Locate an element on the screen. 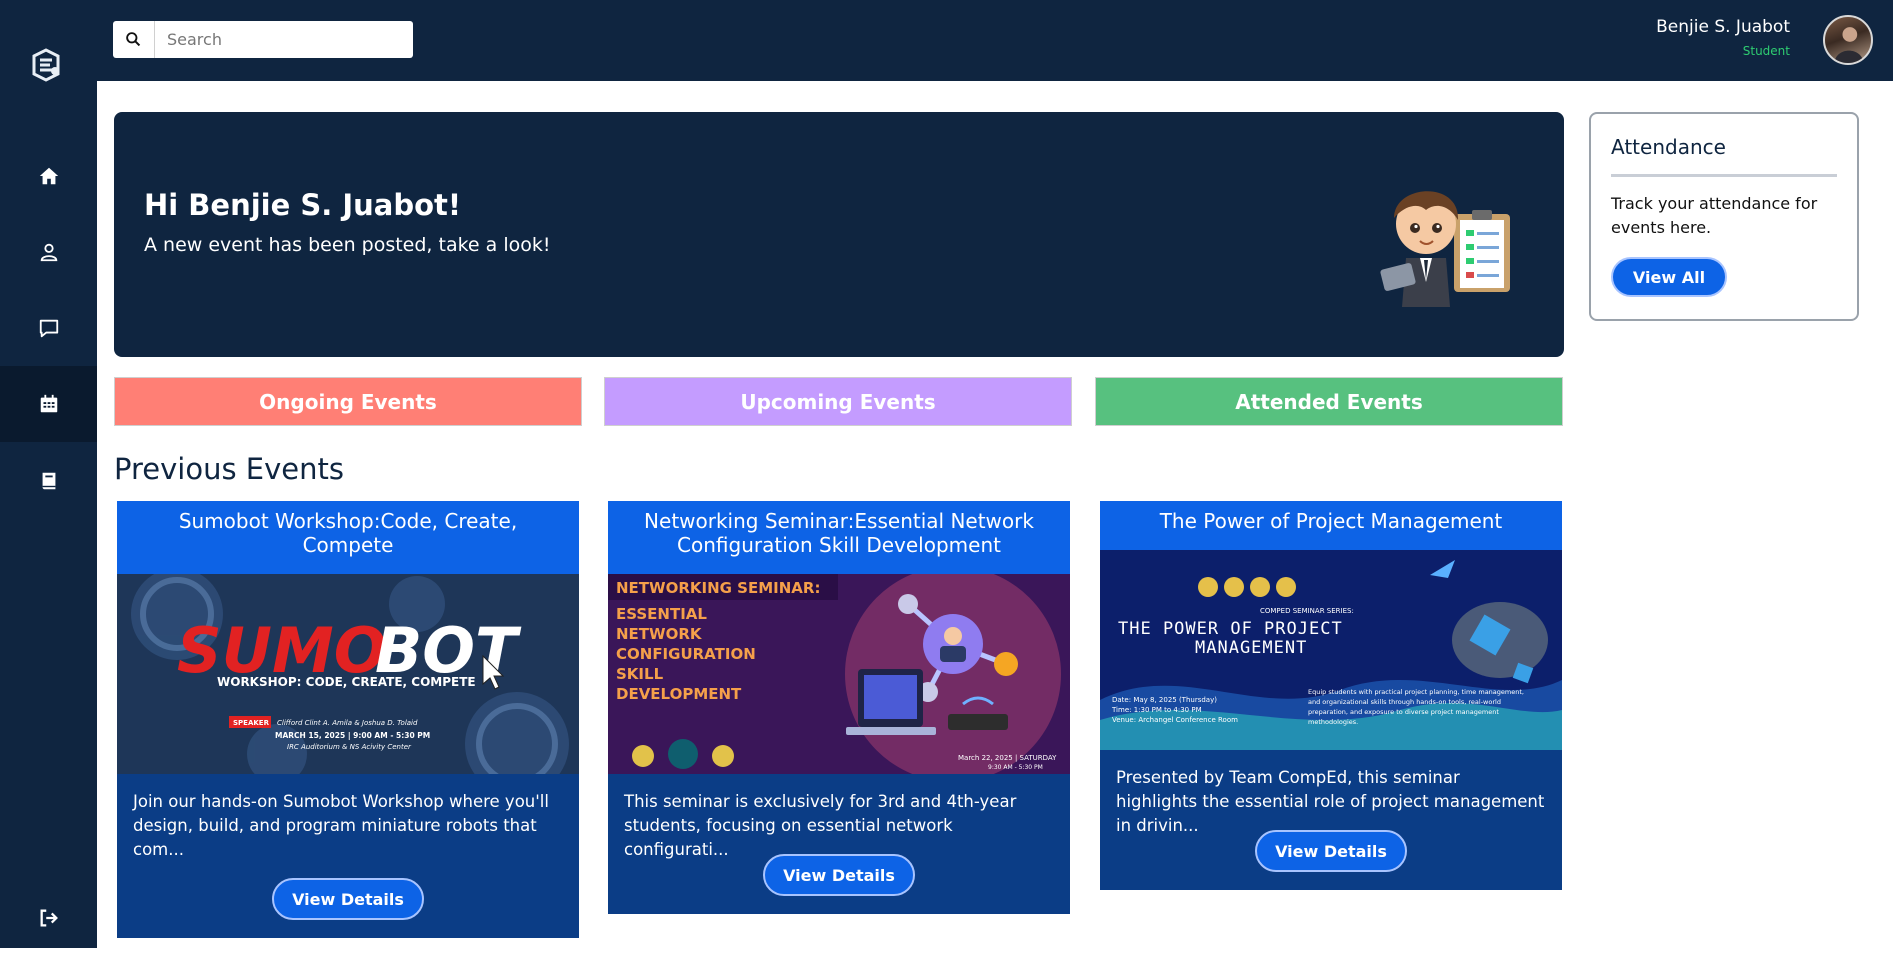 The height and width of the screenshot is (956, 1893). poster-series: COMPED SEMINAR SERIES: is located at coordinates (1307, 611).